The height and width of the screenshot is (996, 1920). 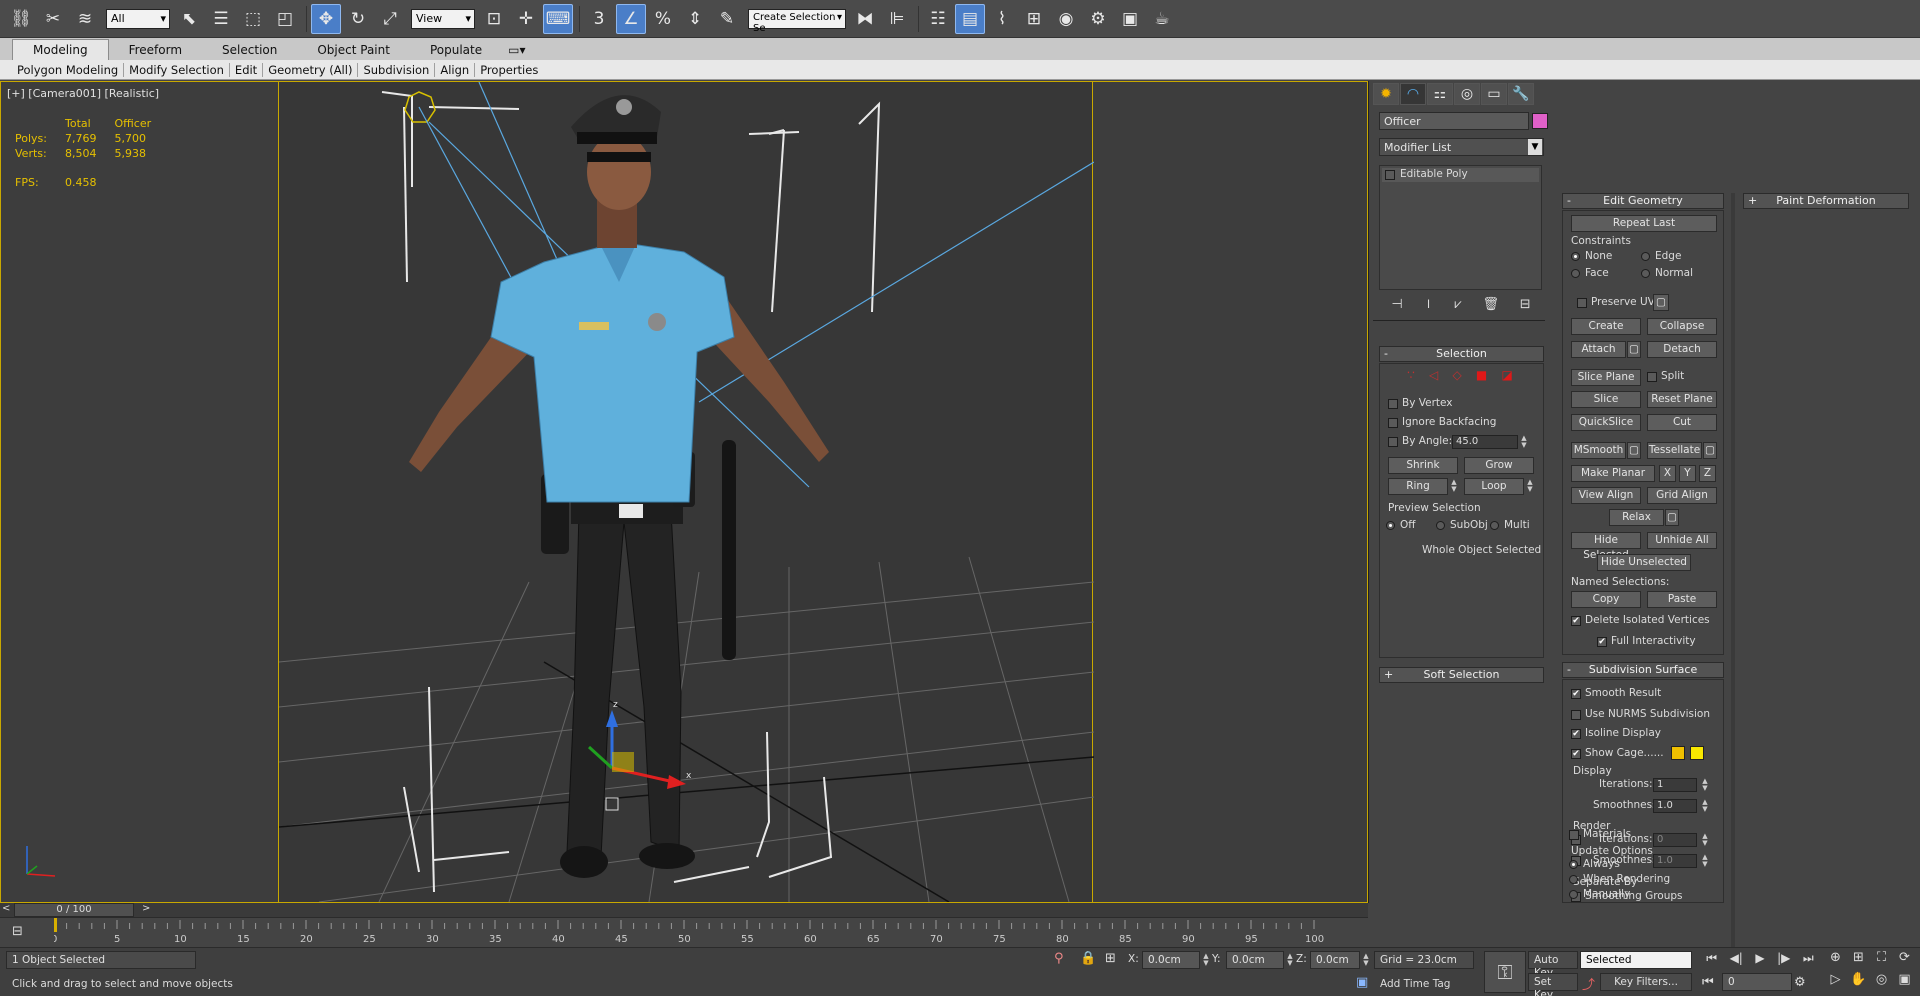 What do you see at coordinates (663, 19) in the screenshot?
I see `percent-snap-icon: %` at bounding box center [663, 19].